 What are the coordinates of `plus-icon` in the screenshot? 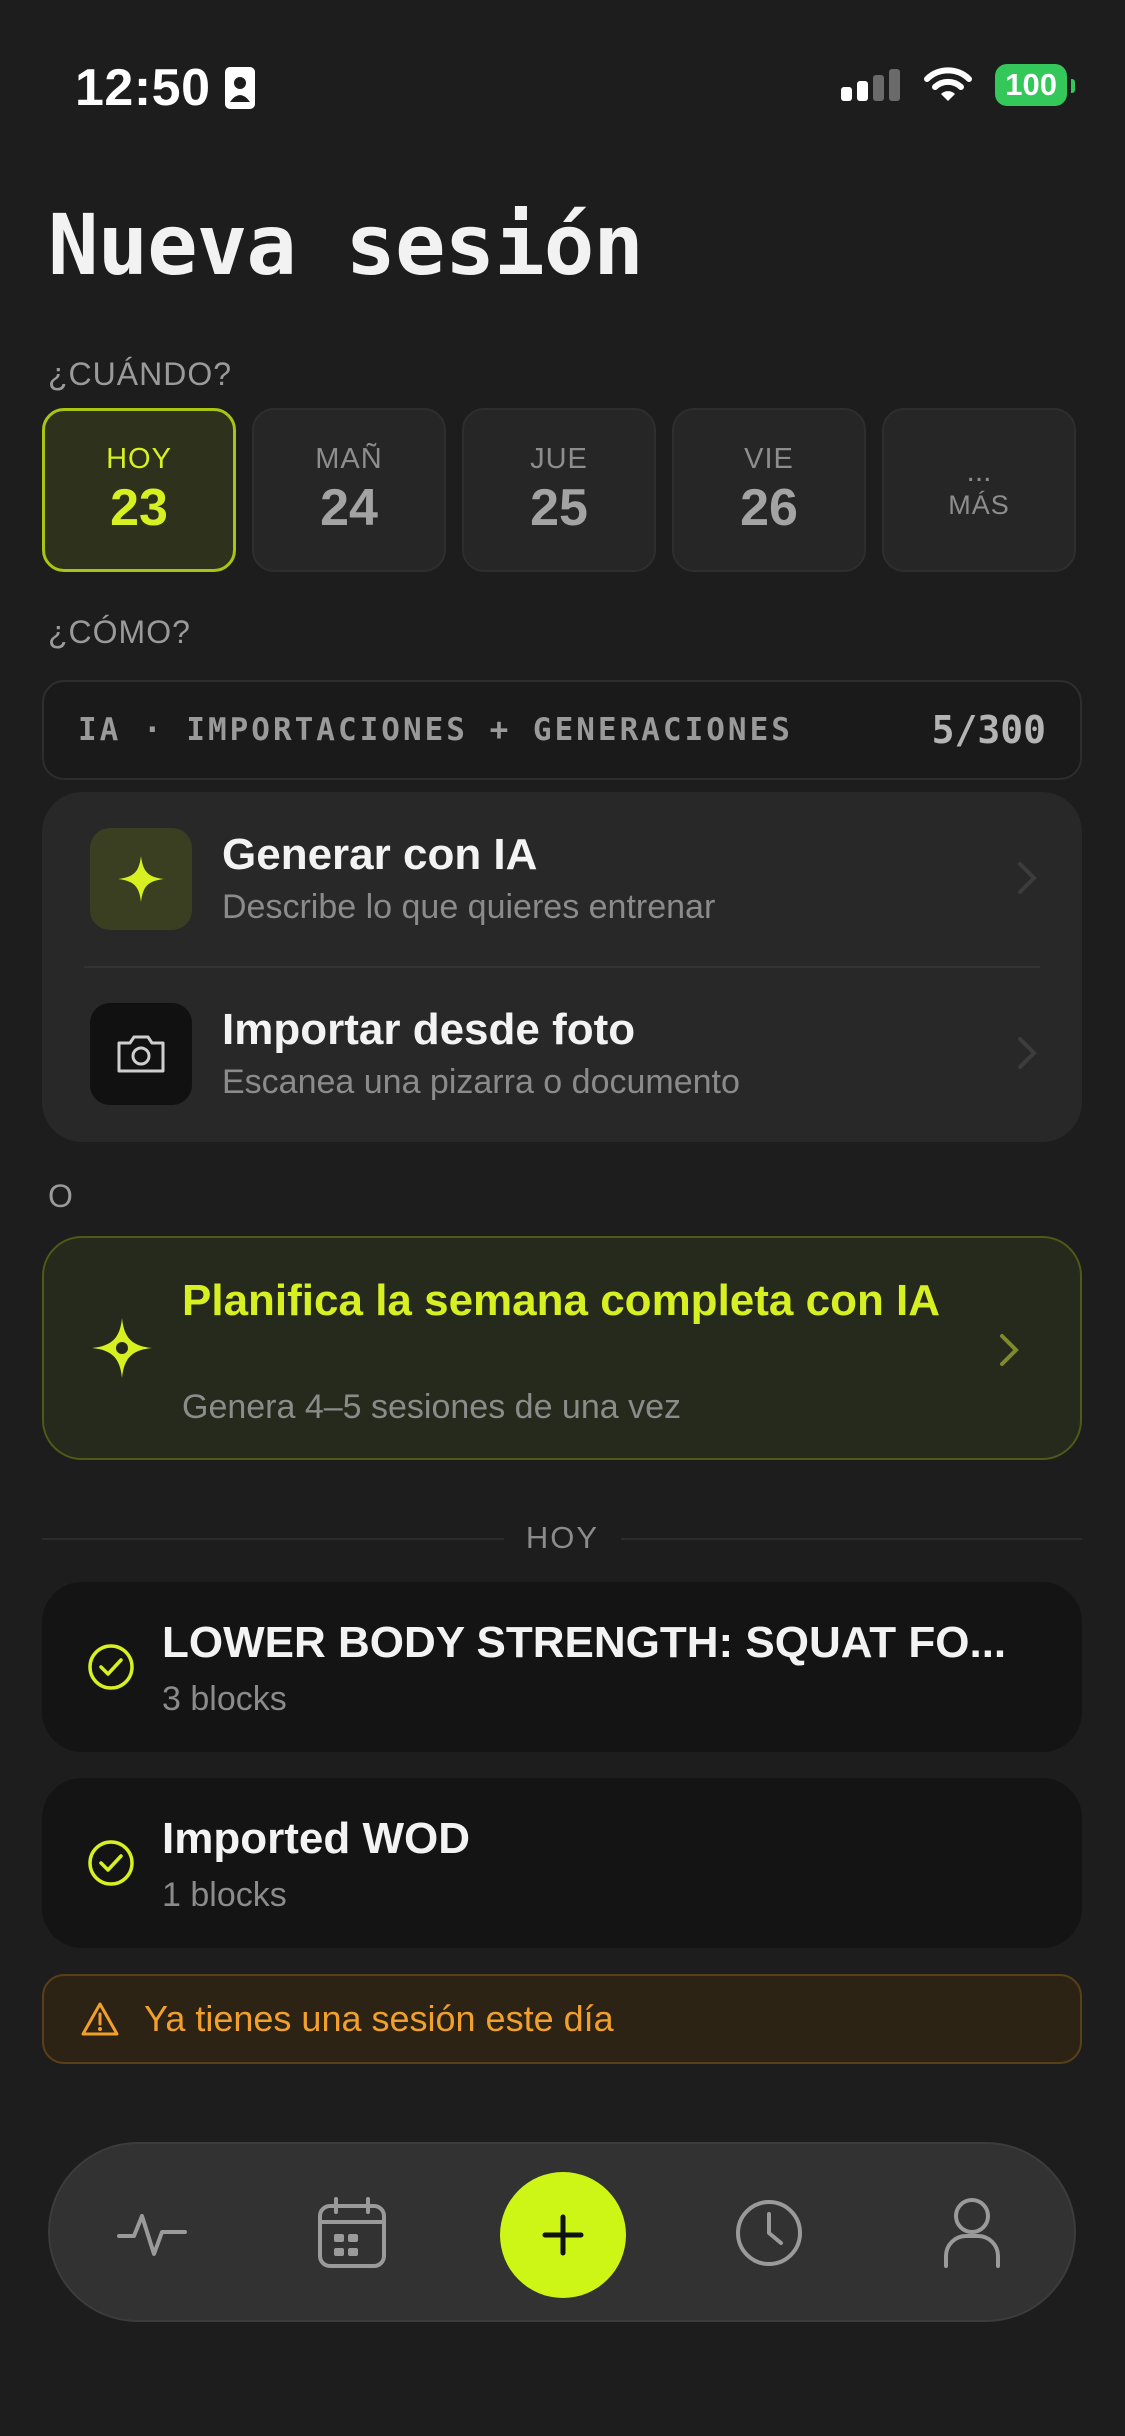 It's located at (563, 2235).